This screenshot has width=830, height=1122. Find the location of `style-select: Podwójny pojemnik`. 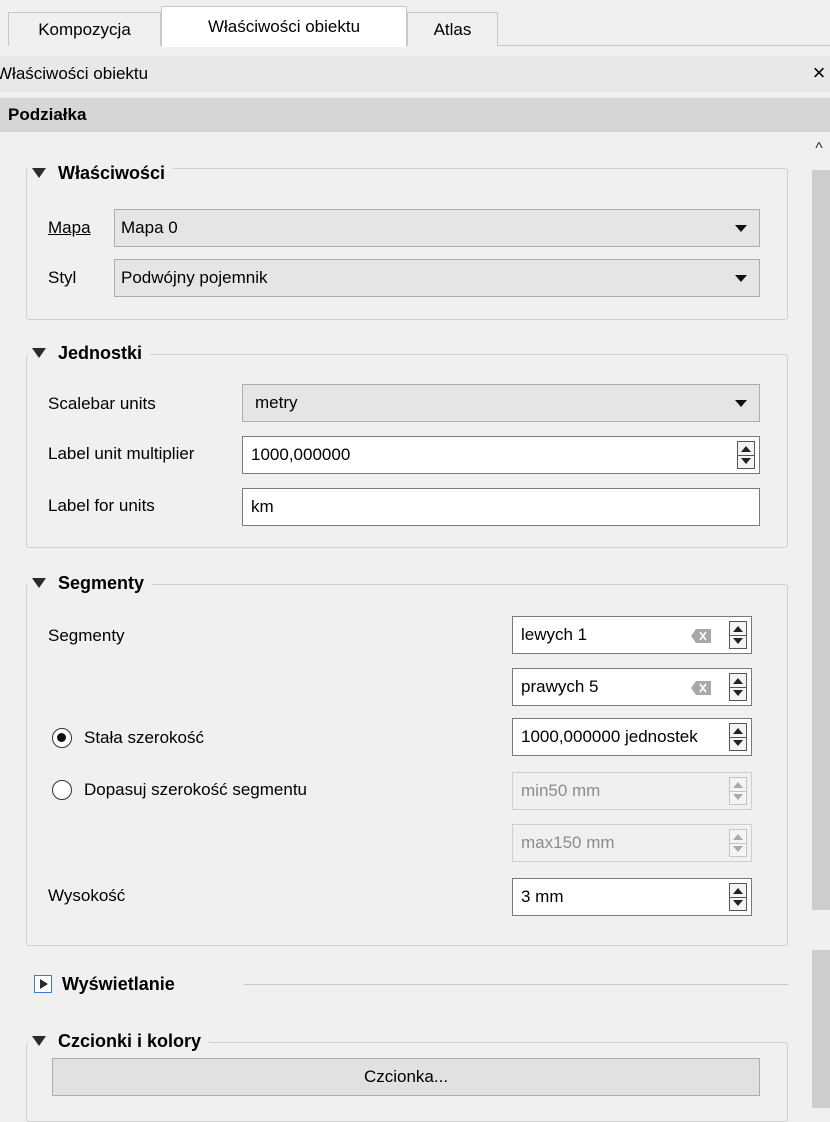

style-select: Podwójny pojemnik is located at coordinates (437, 278).